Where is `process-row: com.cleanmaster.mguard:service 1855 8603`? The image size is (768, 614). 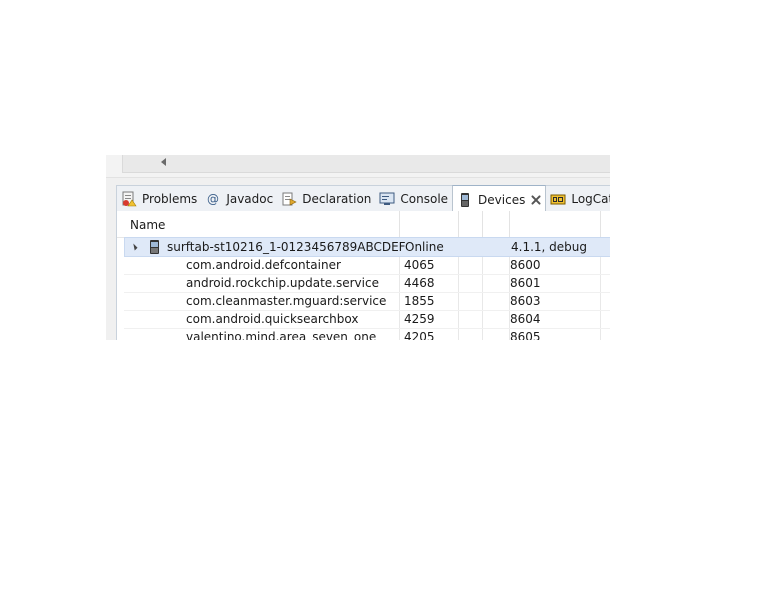 process-row: com.cleanmaster.mguard:service 1855 8603 is located at coordinates (367, 301).